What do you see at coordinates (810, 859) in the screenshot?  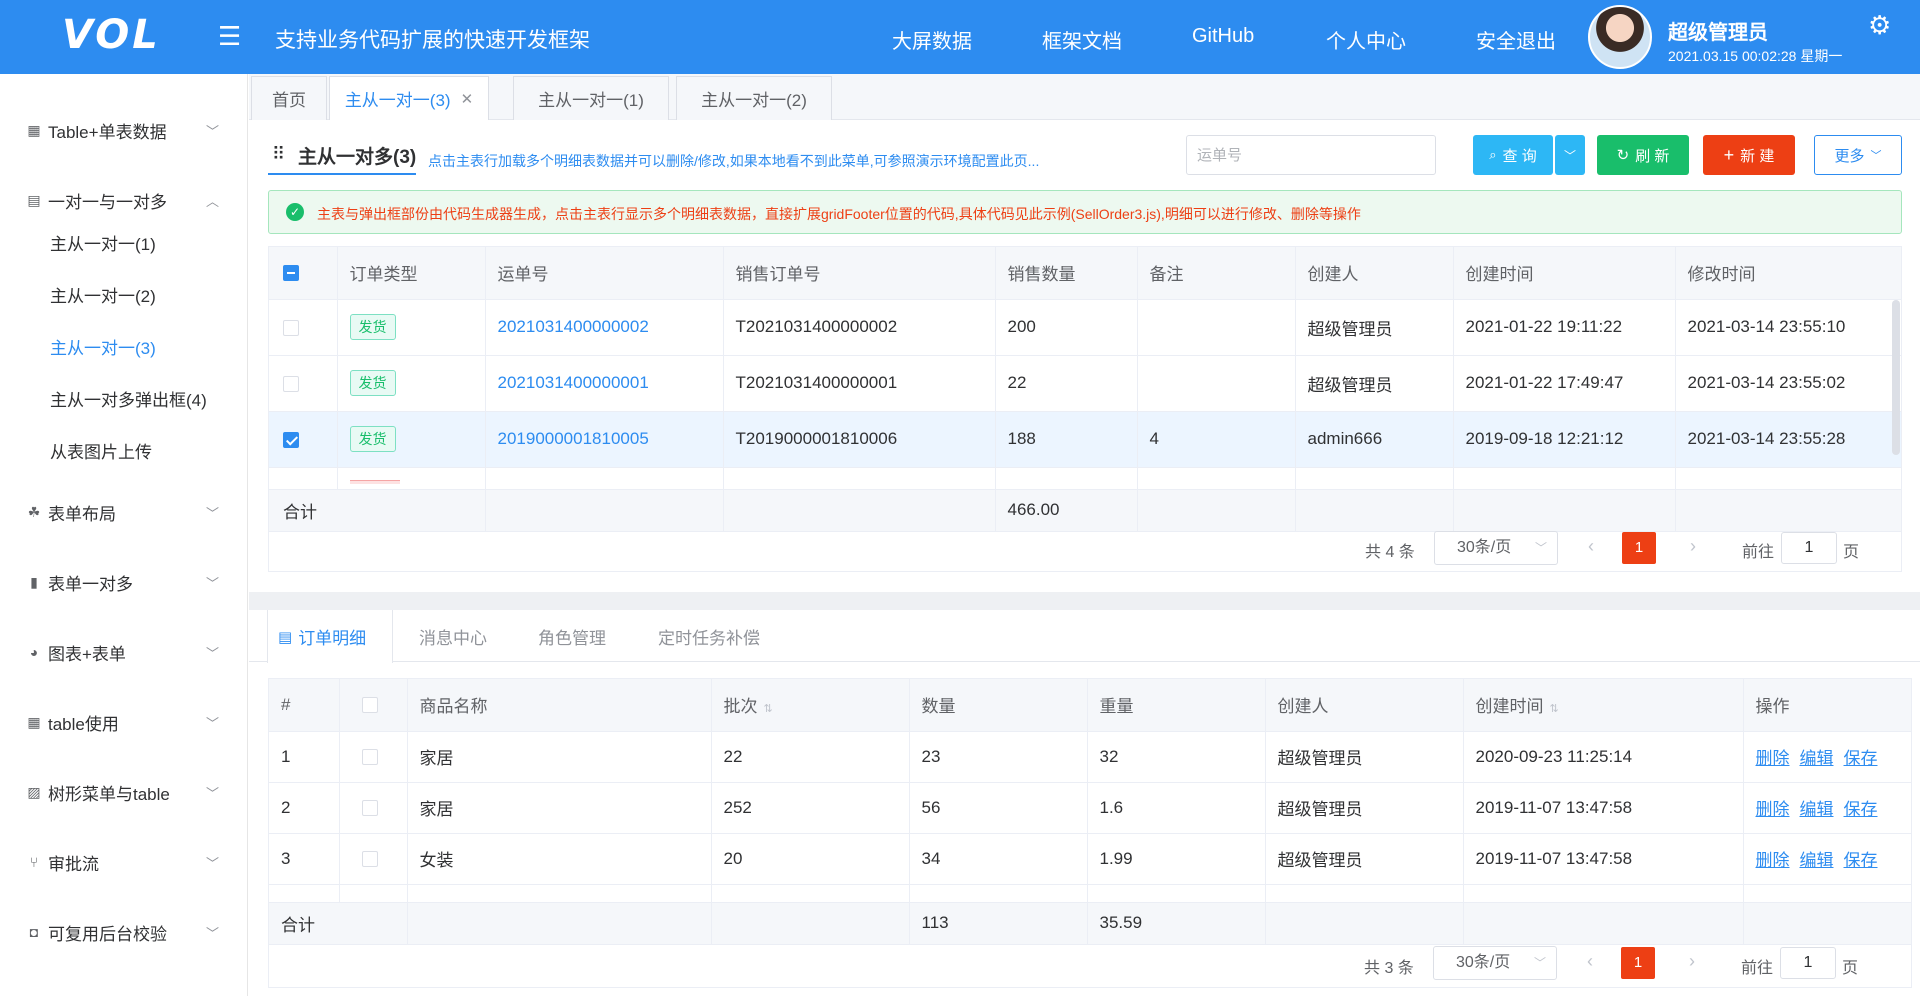 I see `table-cell: 20` at bounding box center [810, 859].